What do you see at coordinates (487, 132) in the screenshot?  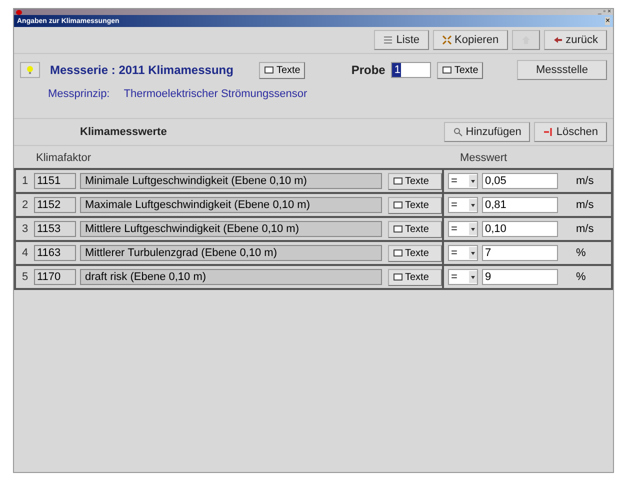 I see `add-button: Hinzufügen` at bounding box center [487, 132].